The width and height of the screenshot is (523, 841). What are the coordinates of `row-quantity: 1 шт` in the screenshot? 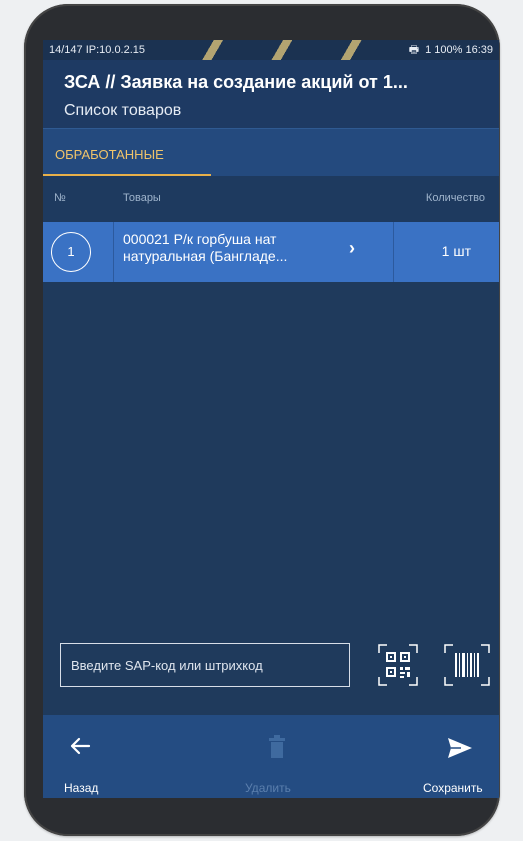 It's located at (456, 251).